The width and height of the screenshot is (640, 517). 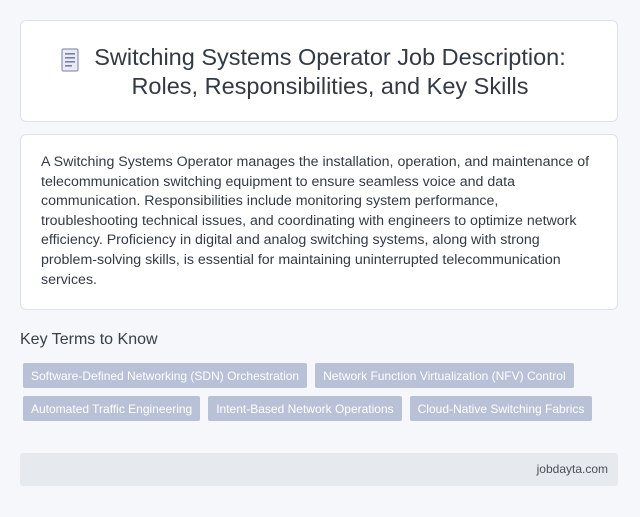 What do you see at coordinates (305, 408) in the screenshot?
I see `key-term-tag: Intent-Based Network Operations` at bounding box center [305, 408].